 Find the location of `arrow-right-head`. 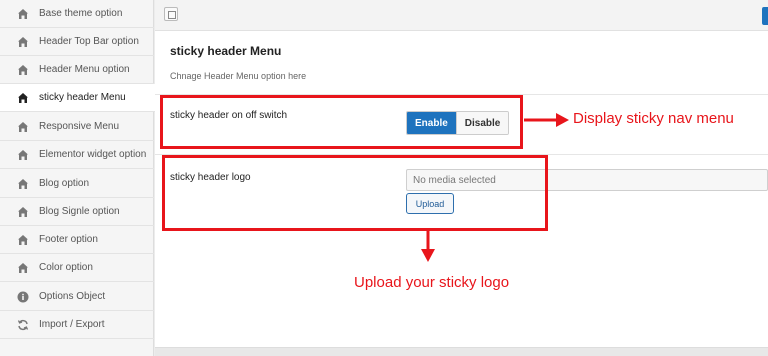

arrow-right-head is located at coordinates (562, 120).